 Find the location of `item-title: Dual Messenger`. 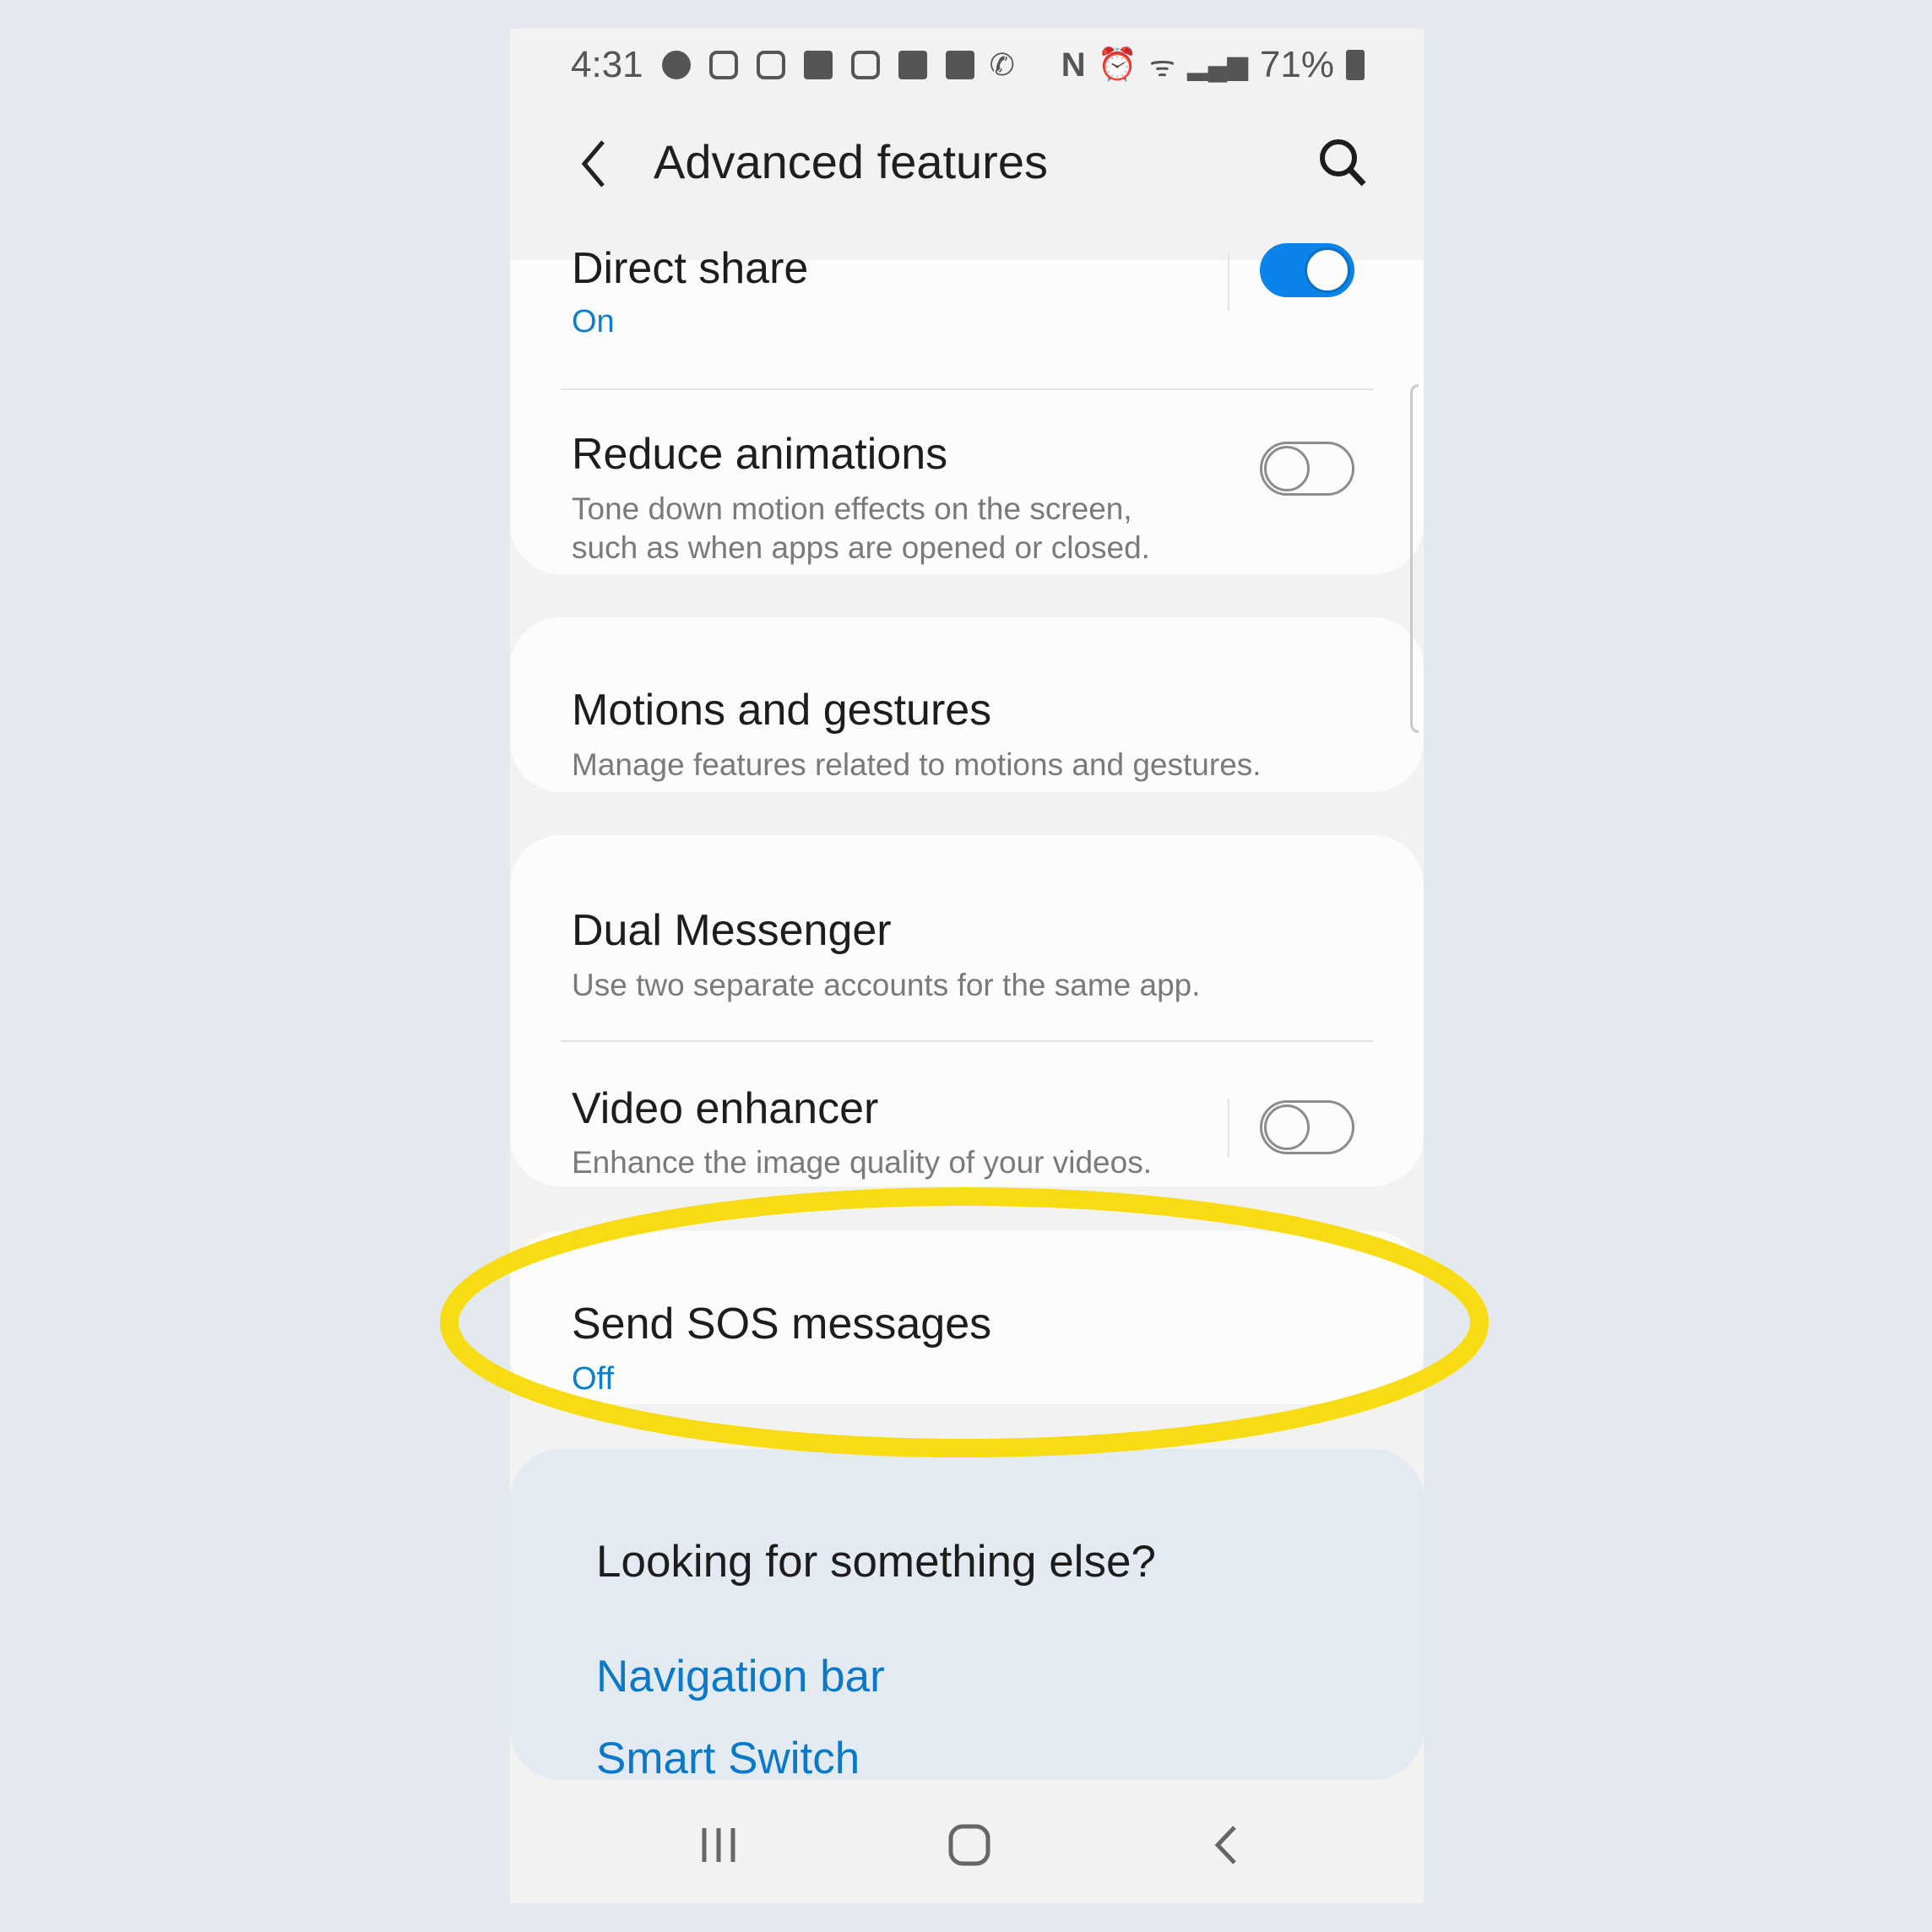

item-title: Dual Messenger is located at coordinates (732, 930).